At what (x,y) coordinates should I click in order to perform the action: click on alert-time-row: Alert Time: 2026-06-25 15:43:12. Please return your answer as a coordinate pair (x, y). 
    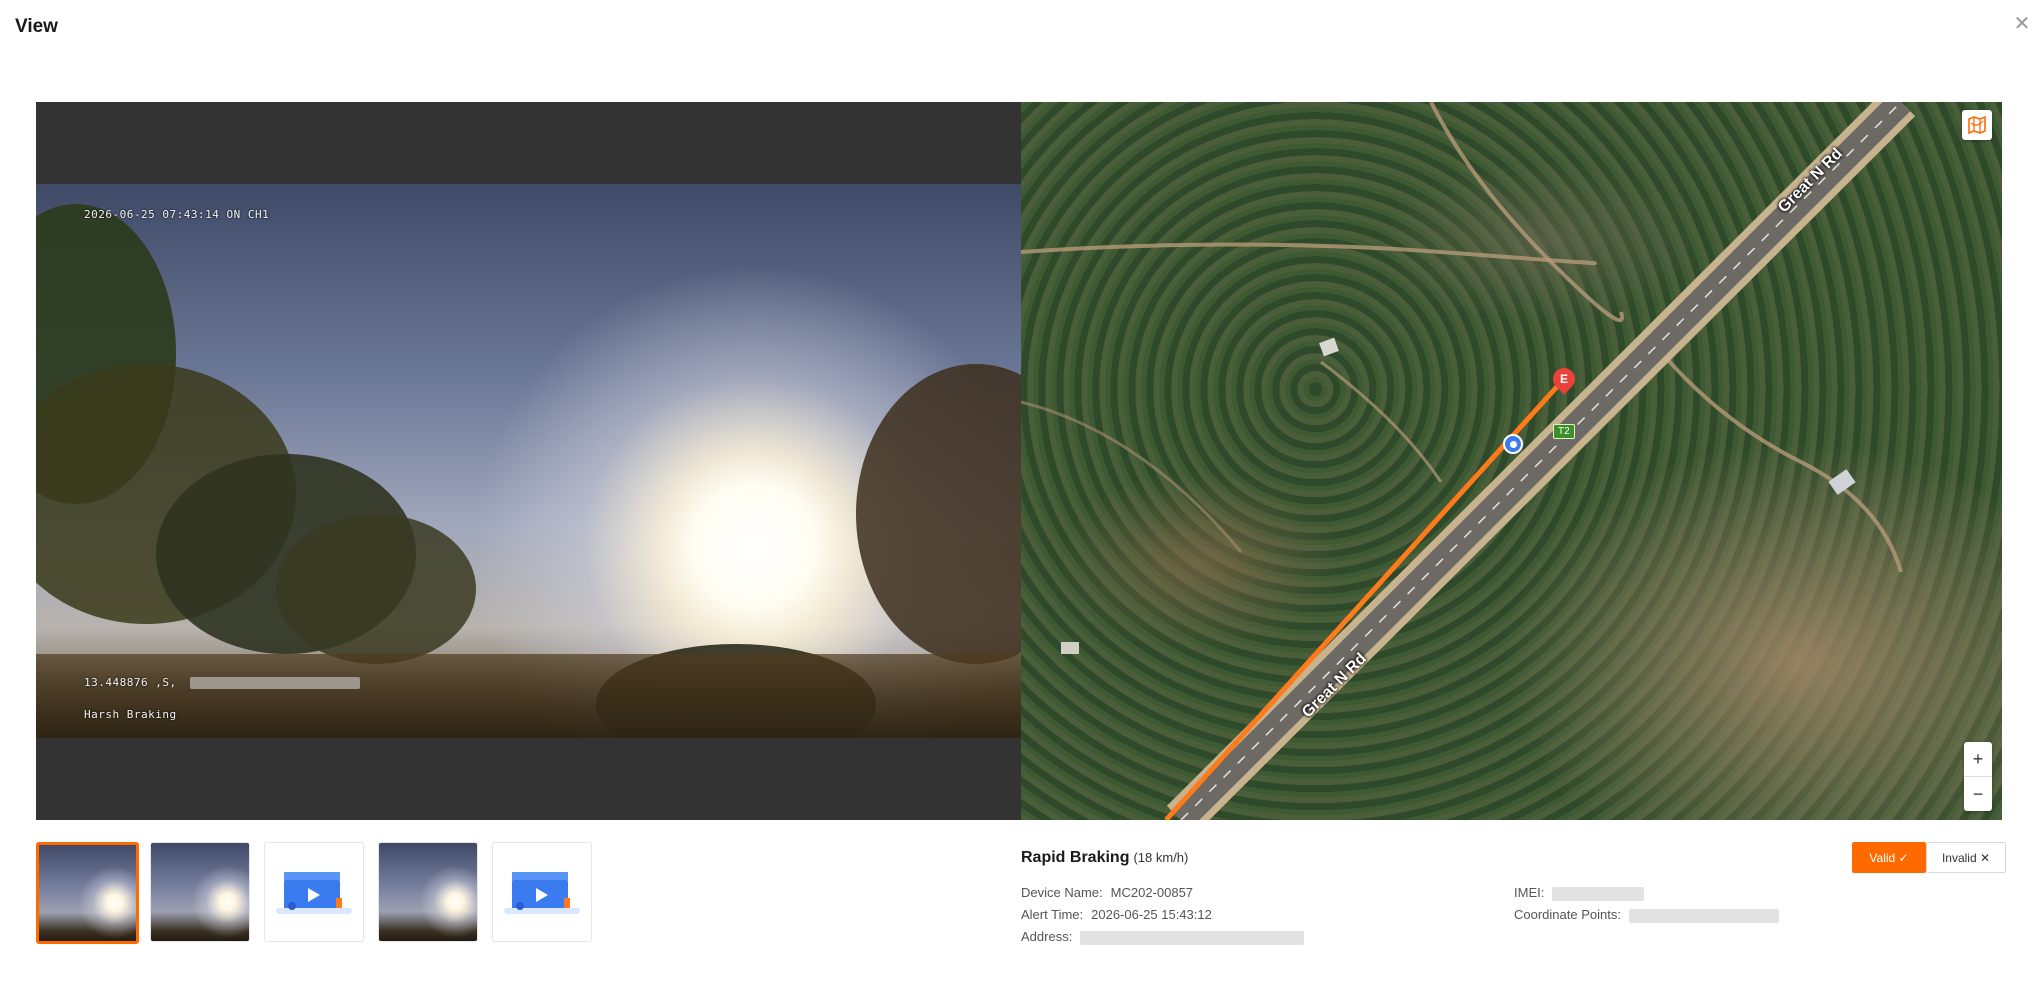
    Looking at the image, I should click on (1116, 914).